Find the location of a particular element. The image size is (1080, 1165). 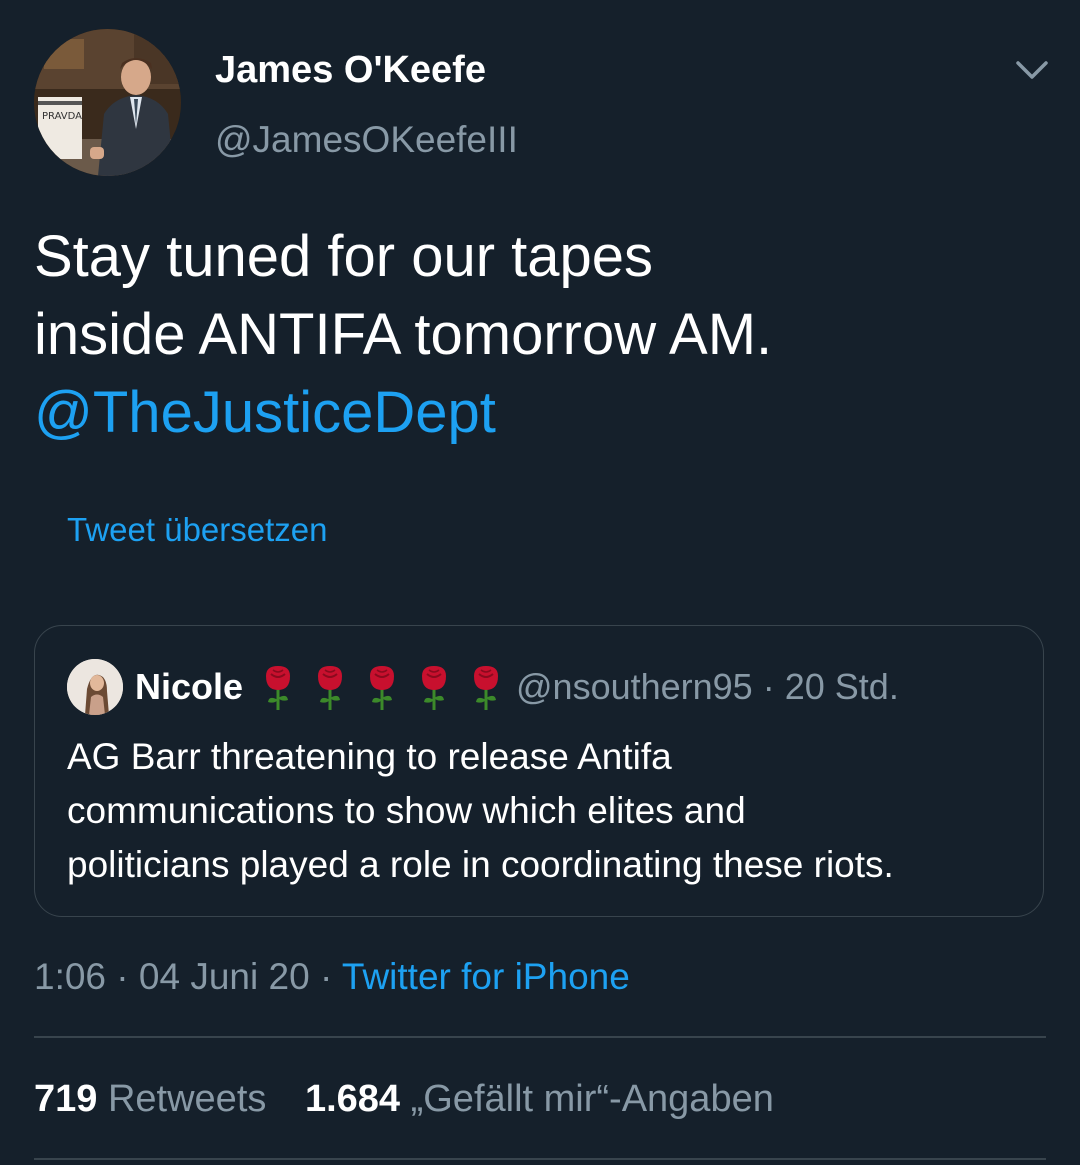

engagement-stats: 719 Retweets 1.684 „Gefällt mir“-Angaben is located at coordinates (404, 1099).